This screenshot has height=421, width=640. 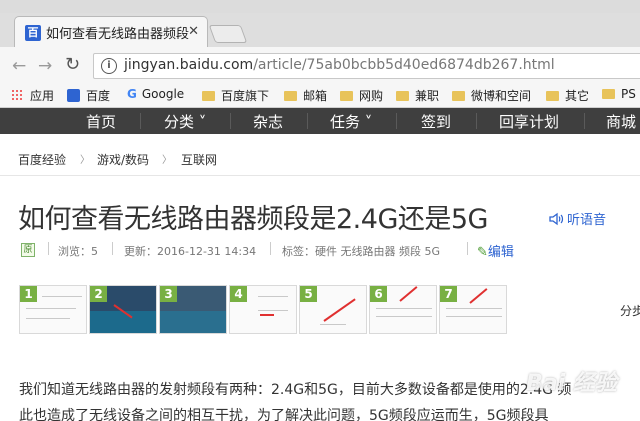 What do you see at coordinates (33, 33) in the screenshot?
I see `baidu-favicon-icon: 百` at bounding box center [33, 33].